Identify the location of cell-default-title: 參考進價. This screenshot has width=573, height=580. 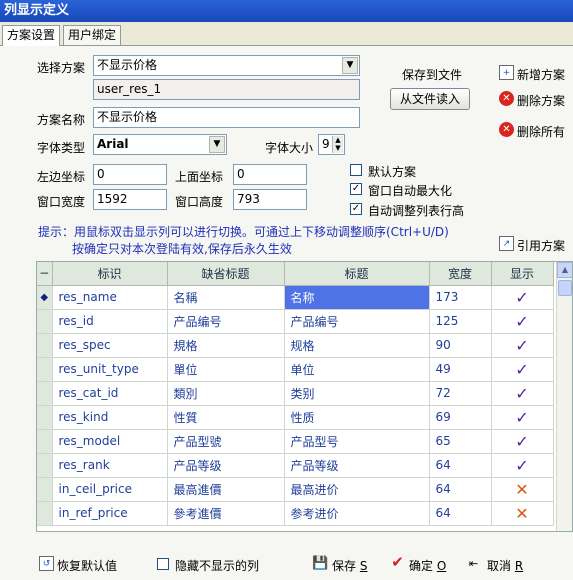
(226, 513).